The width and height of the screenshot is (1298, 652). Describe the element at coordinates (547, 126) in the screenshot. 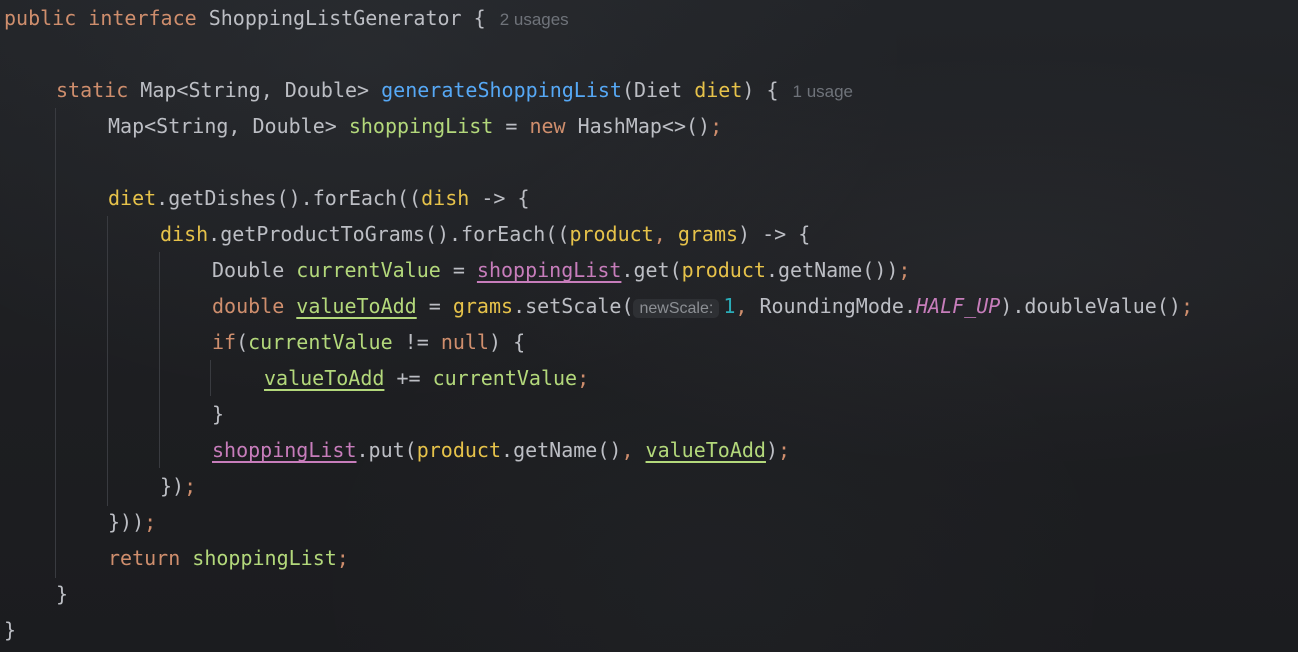

I see `keyword-new: new` at that location.